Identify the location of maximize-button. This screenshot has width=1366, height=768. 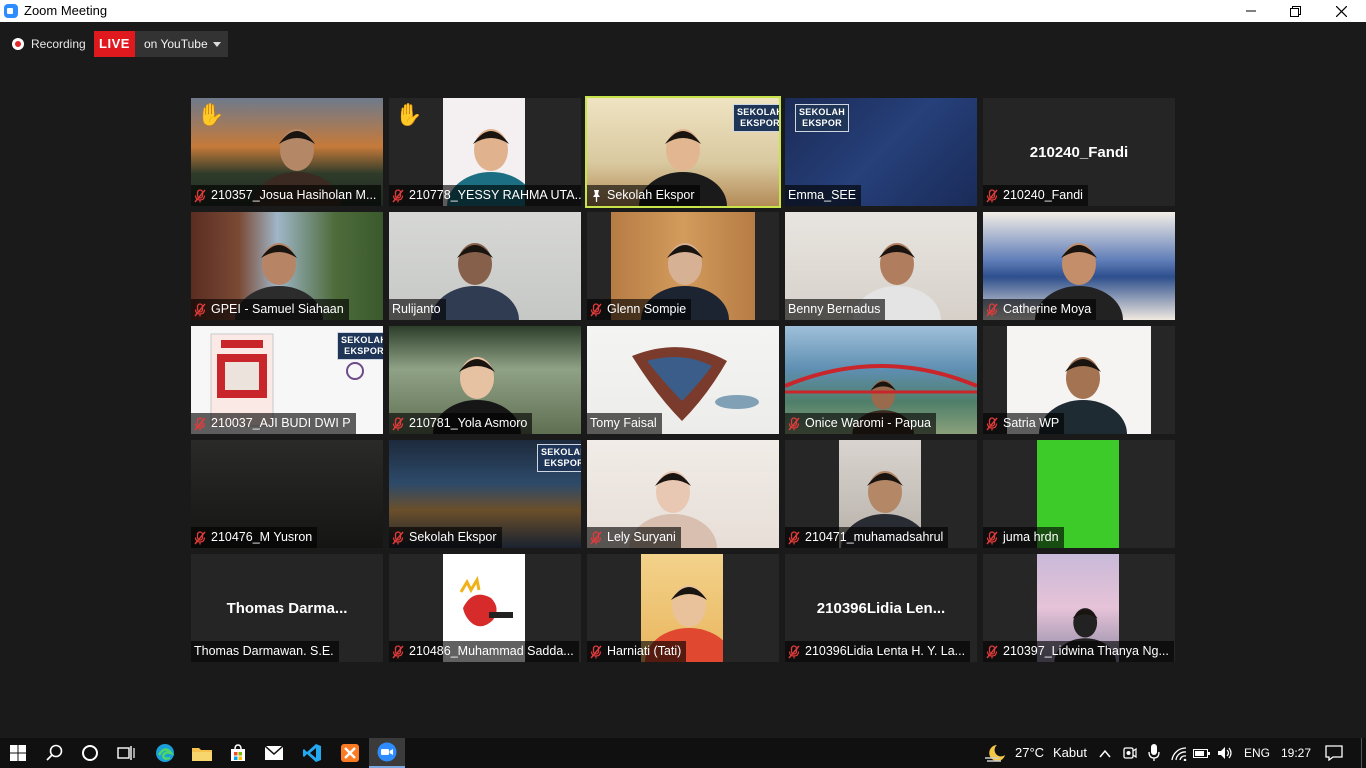
(1295, 11).